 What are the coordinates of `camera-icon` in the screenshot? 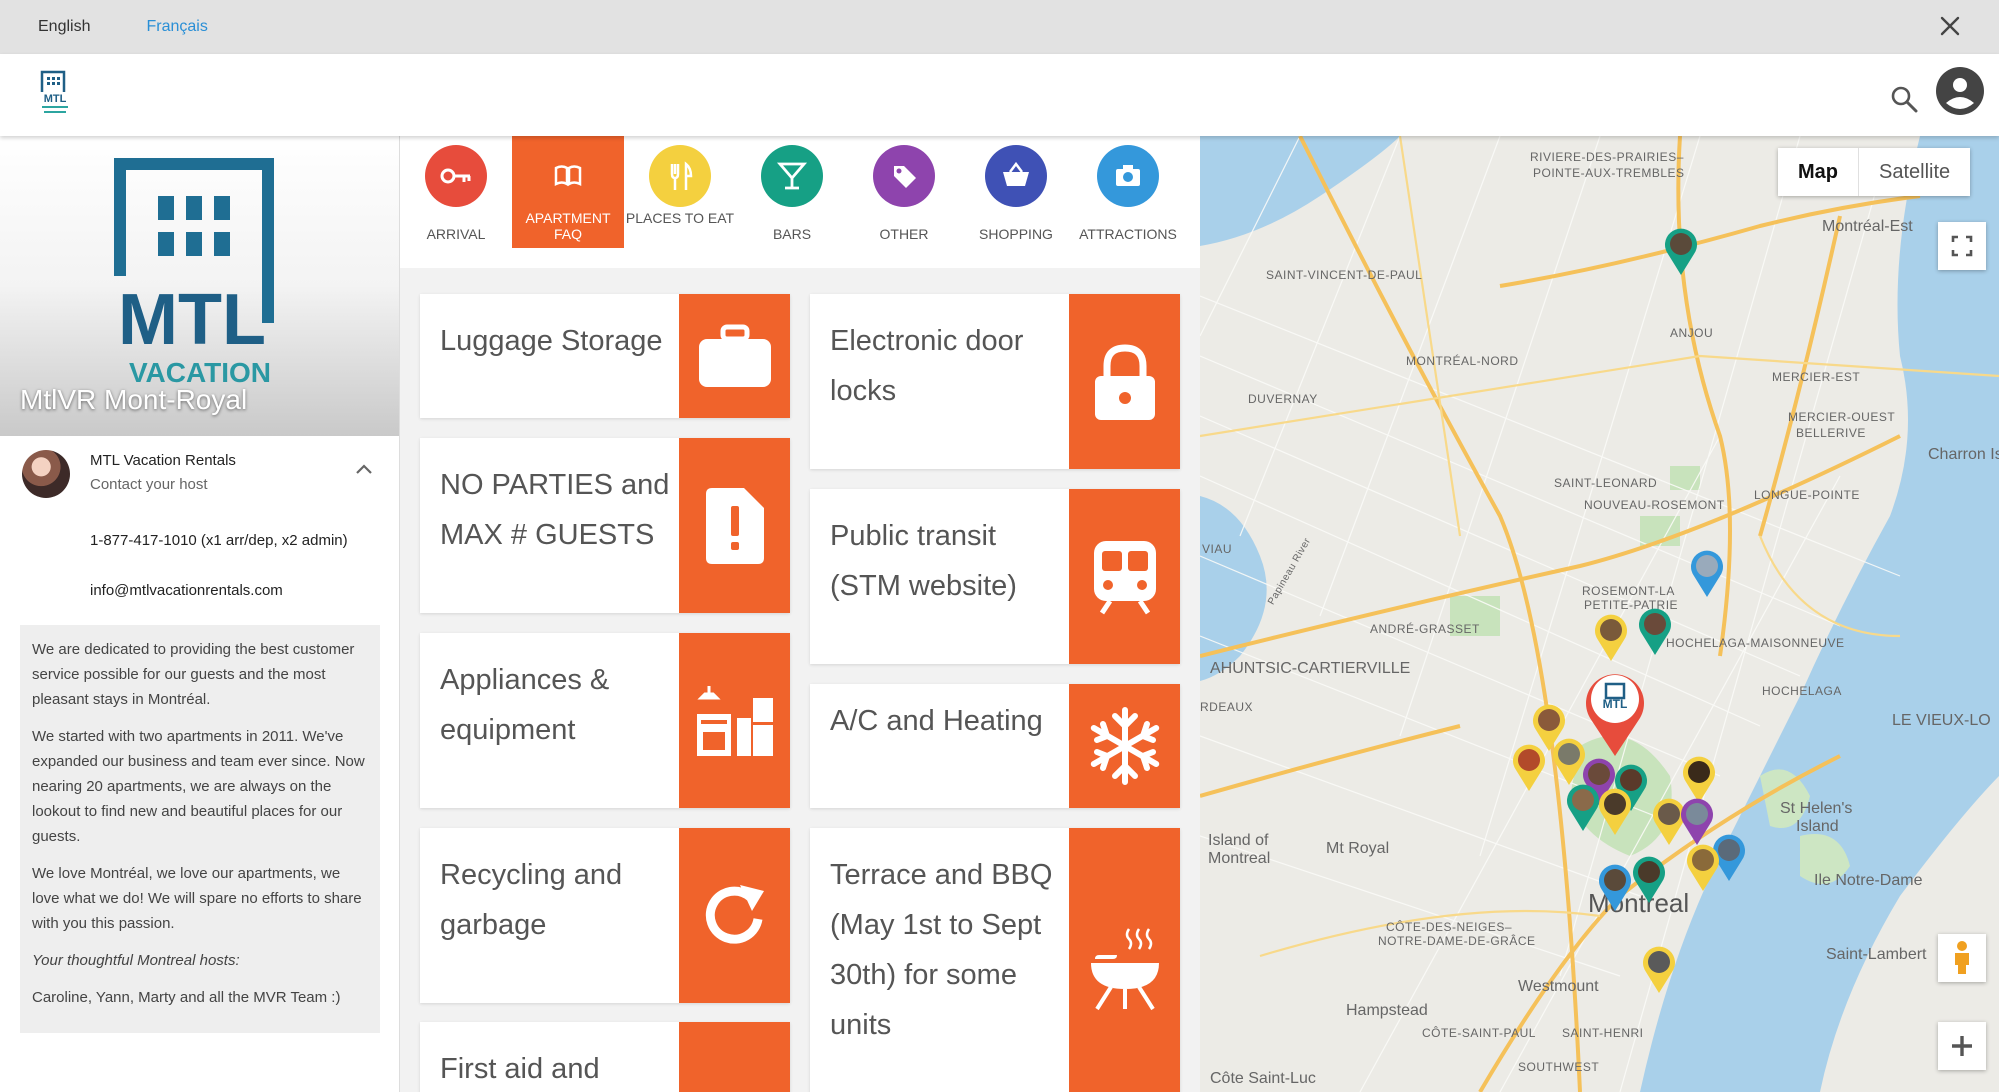 It's located at (1128, 176).